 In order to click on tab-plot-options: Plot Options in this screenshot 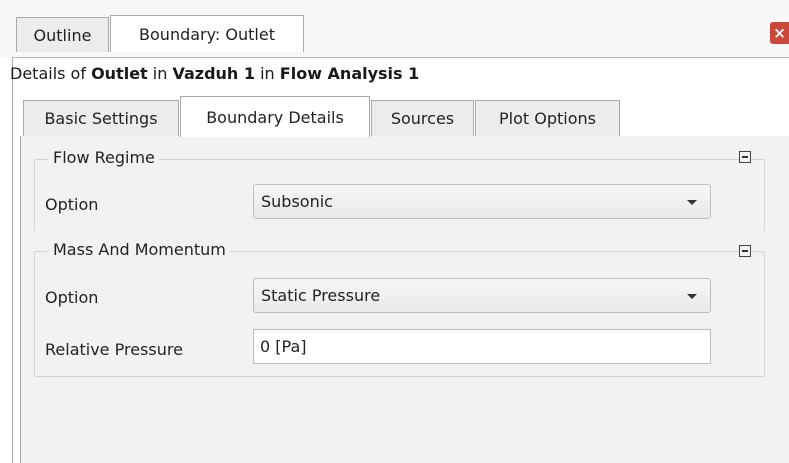, I will do `click(547, 118)`.